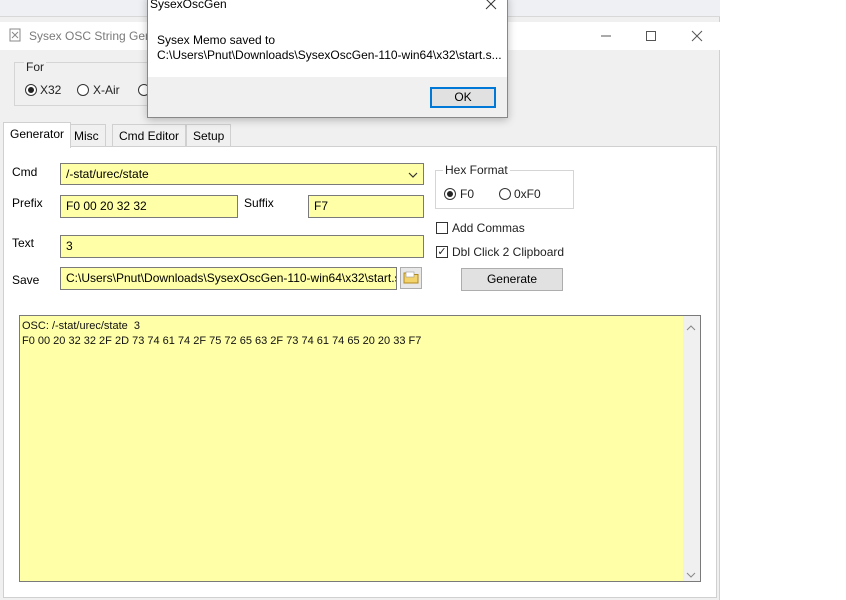  Describe the element at coordinates (149, 206) in the screenshot. I see `prefix-input: F0 00 20 32 32` at that location.